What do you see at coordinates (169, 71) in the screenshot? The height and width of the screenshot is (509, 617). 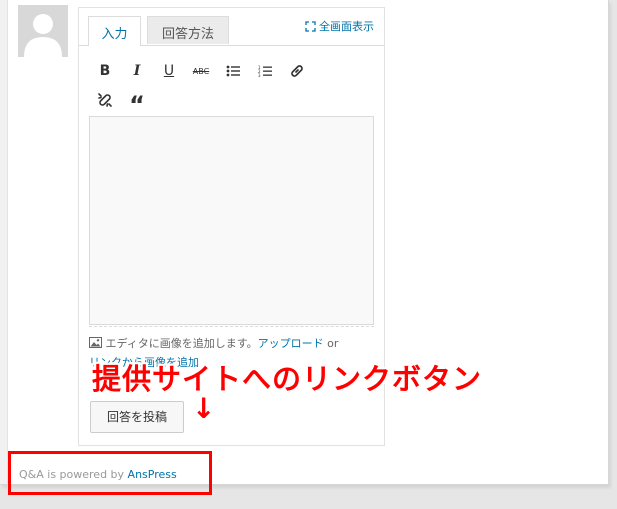 I see `underline-icon: U` at bounding box center [169, 71].